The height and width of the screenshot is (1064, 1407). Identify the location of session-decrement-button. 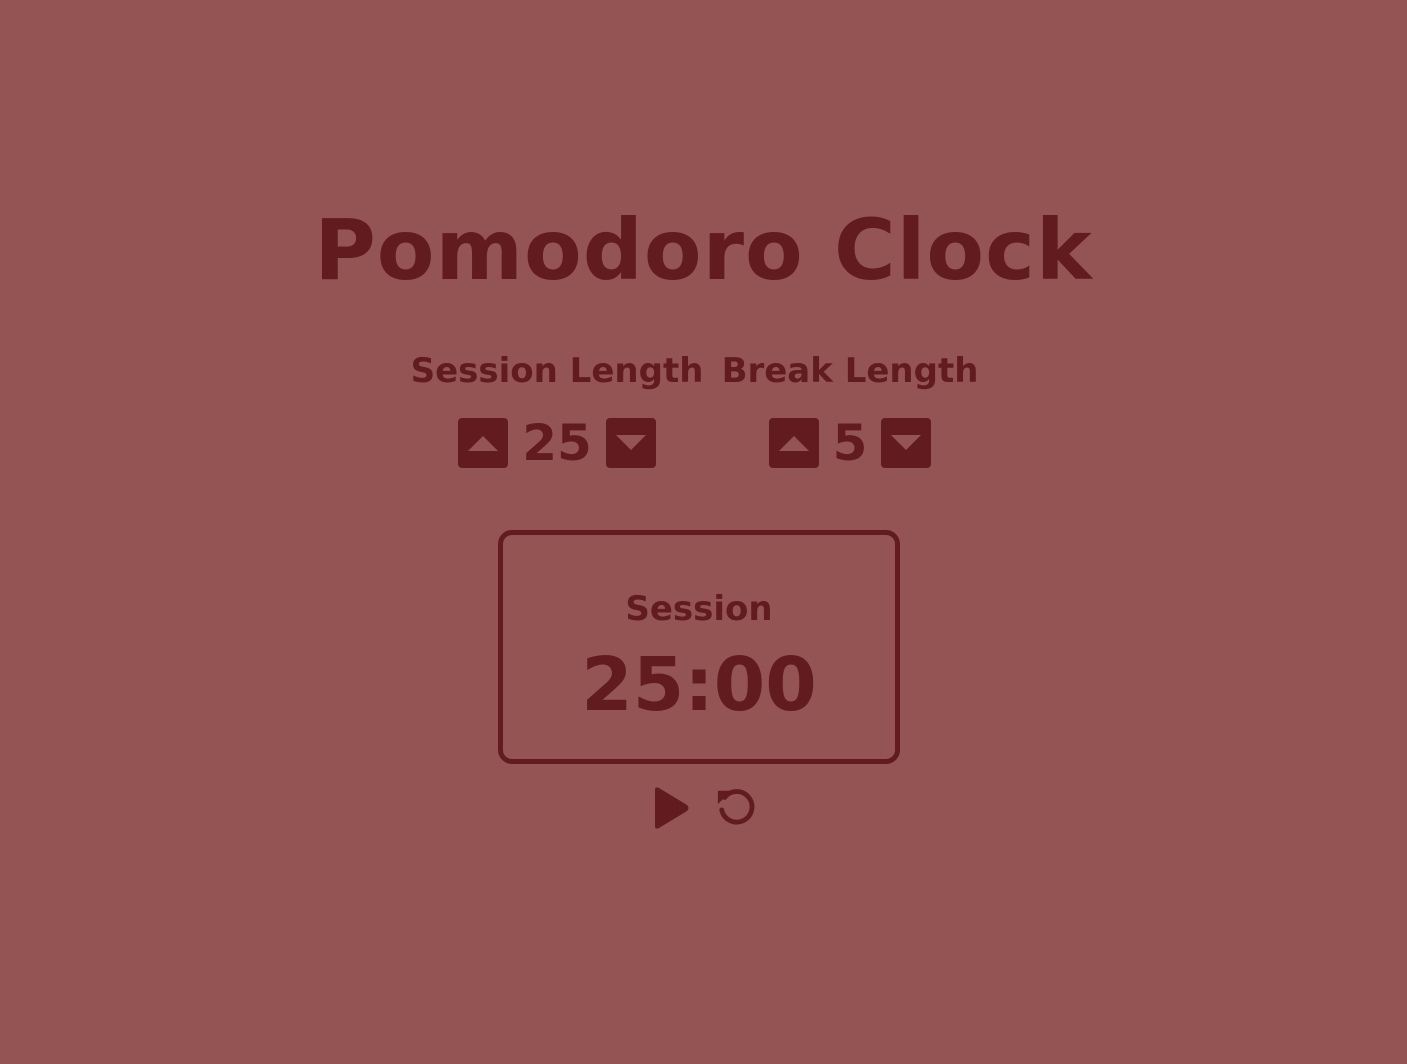
(630, 443).